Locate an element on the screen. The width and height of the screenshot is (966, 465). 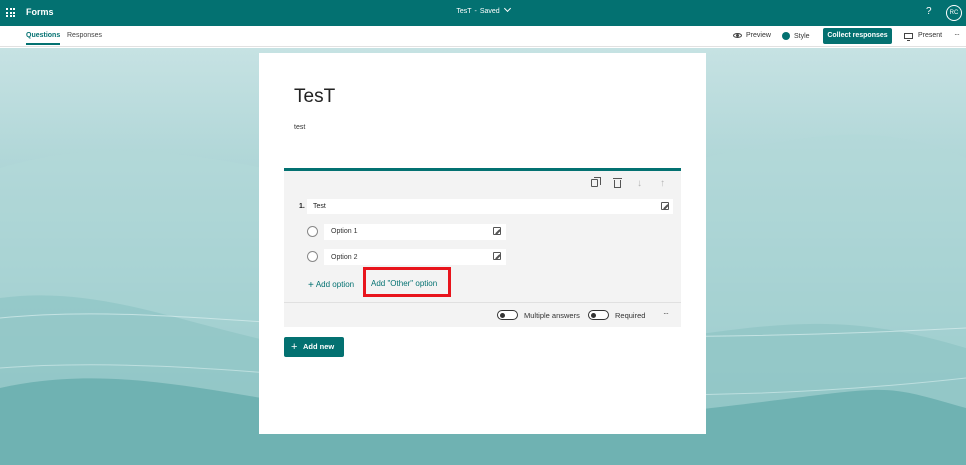
monitor-icon is located at coordinates (908, 36).